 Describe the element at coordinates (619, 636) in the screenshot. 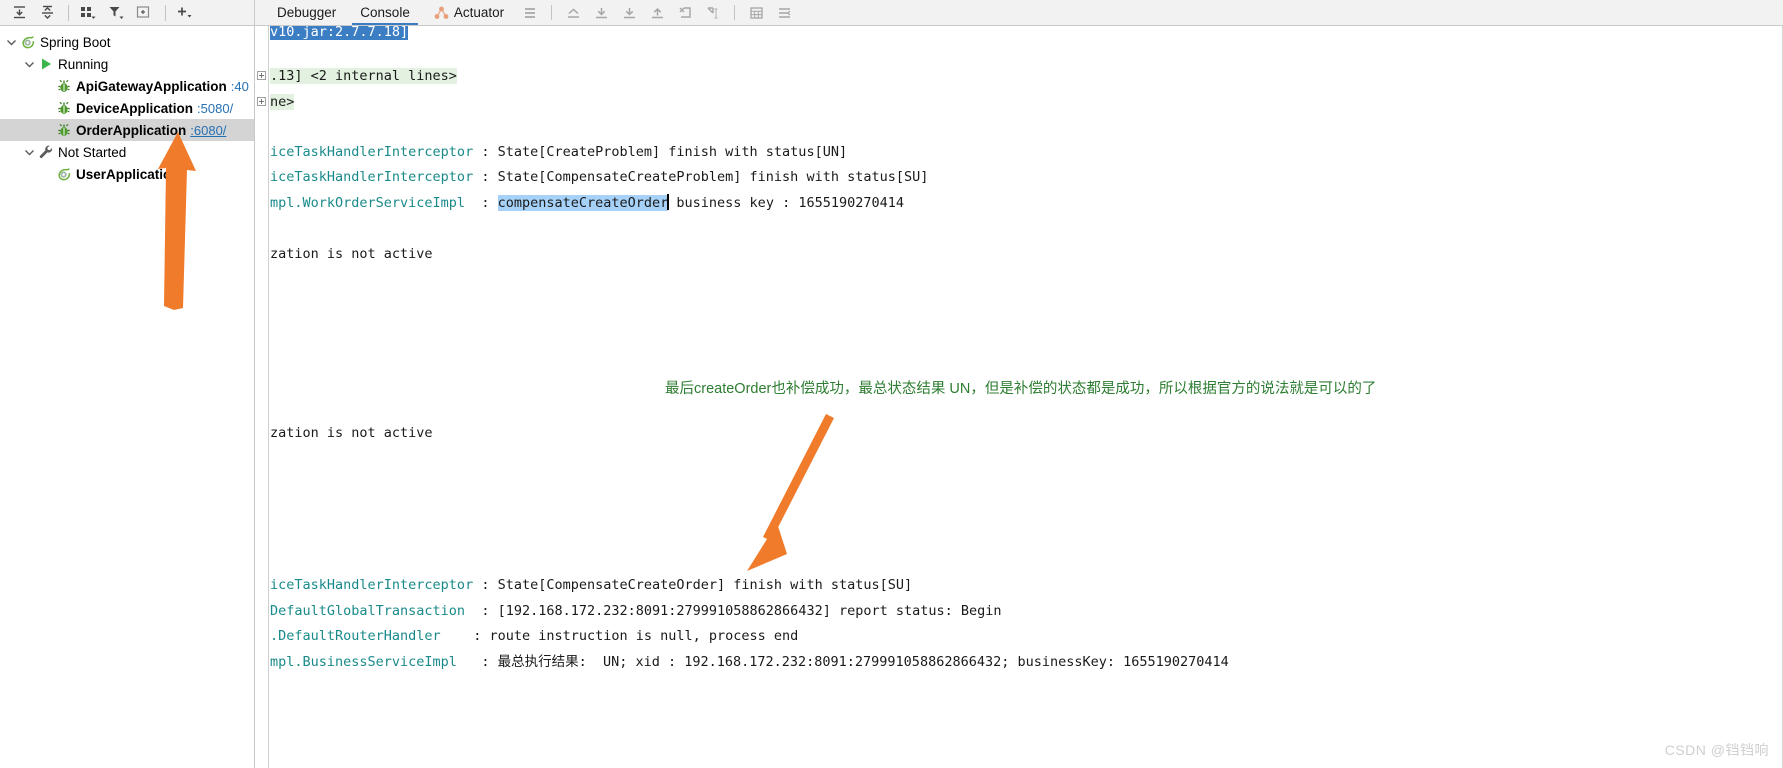

I see `console-segment: : route instruction is null, process end` at that location.